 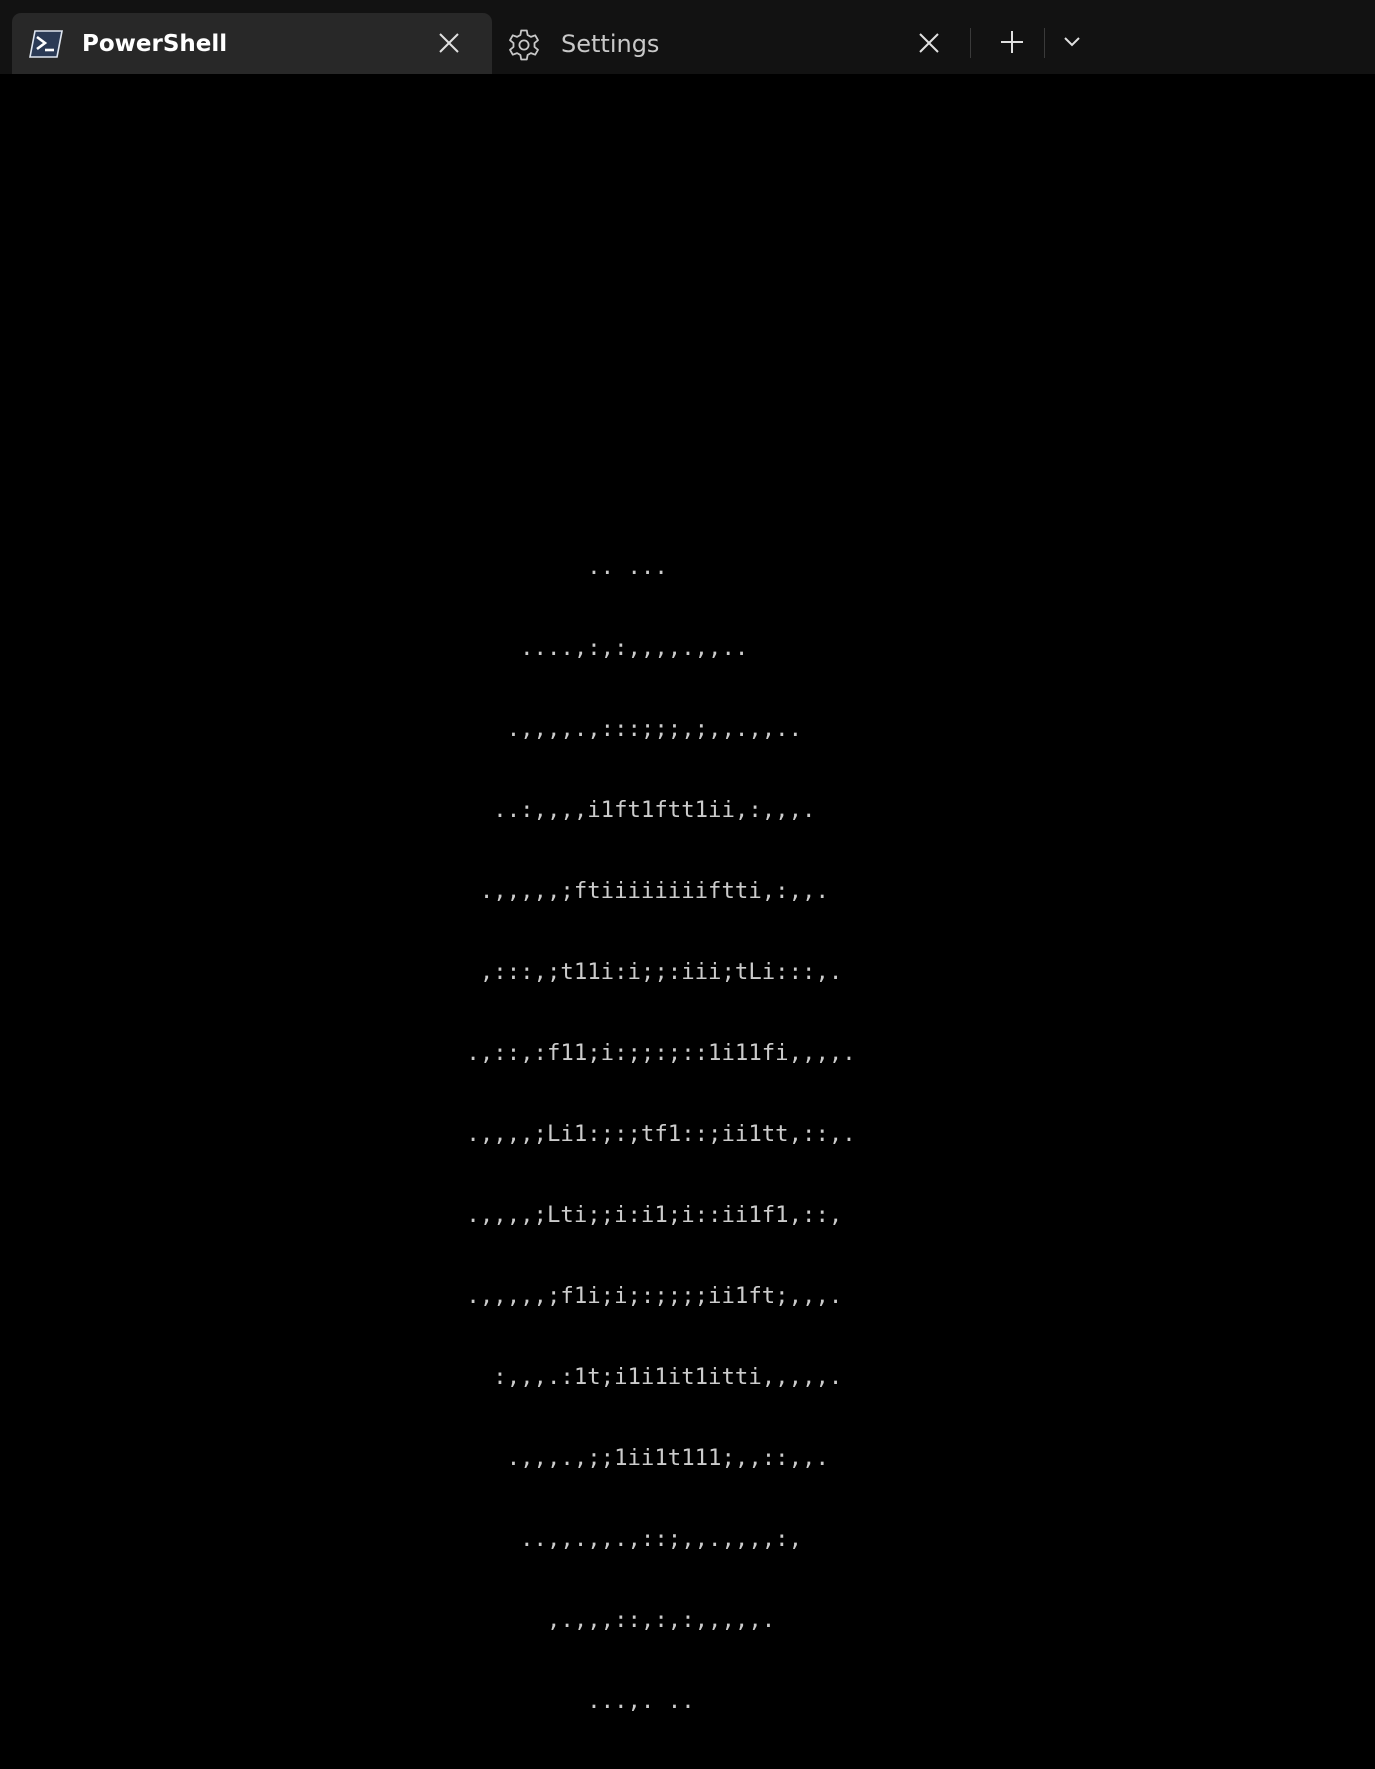 What do you see at coordinates (601, 648) in the screenshot?
I see `ascii-line: ....,:,:,,,,.,,..` at bounding box center [601, 648].